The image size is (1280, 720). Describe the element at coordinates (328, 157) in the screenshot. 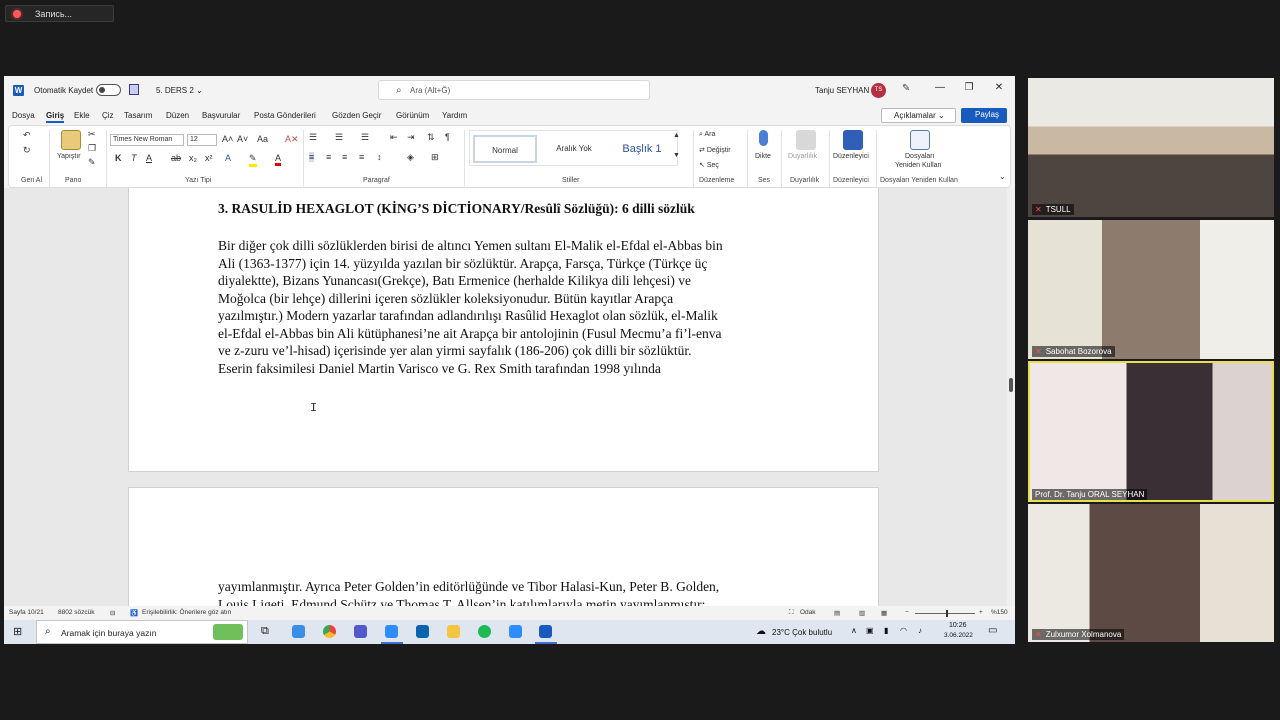

I see `align-center-icon: ≡` at that location.